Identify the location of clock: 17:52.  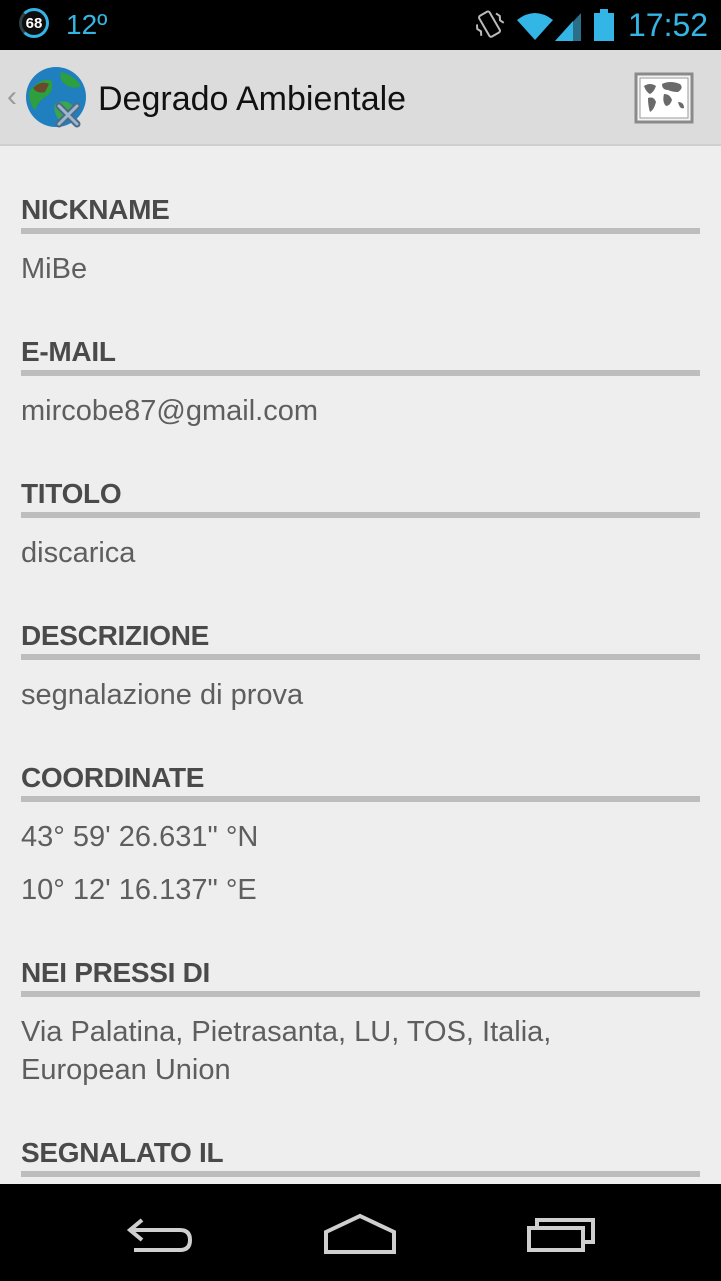
(668, 25).